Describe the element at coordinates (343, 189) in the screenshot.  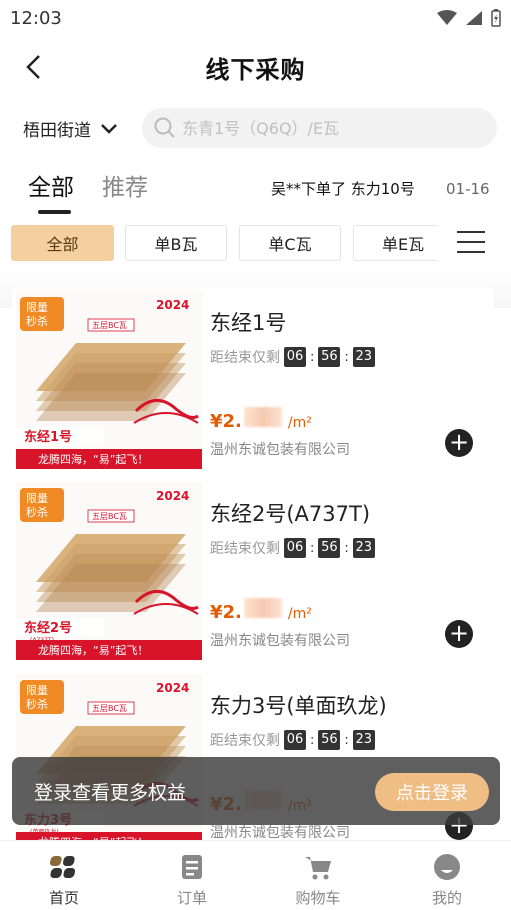
I see `order-ticker: 吴**下单了 东力10号` at that location.